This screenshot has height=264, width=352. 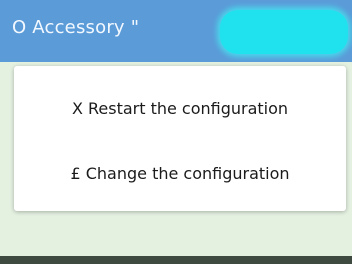 I want to click on bottom-strip, so click(x=176, y=260).